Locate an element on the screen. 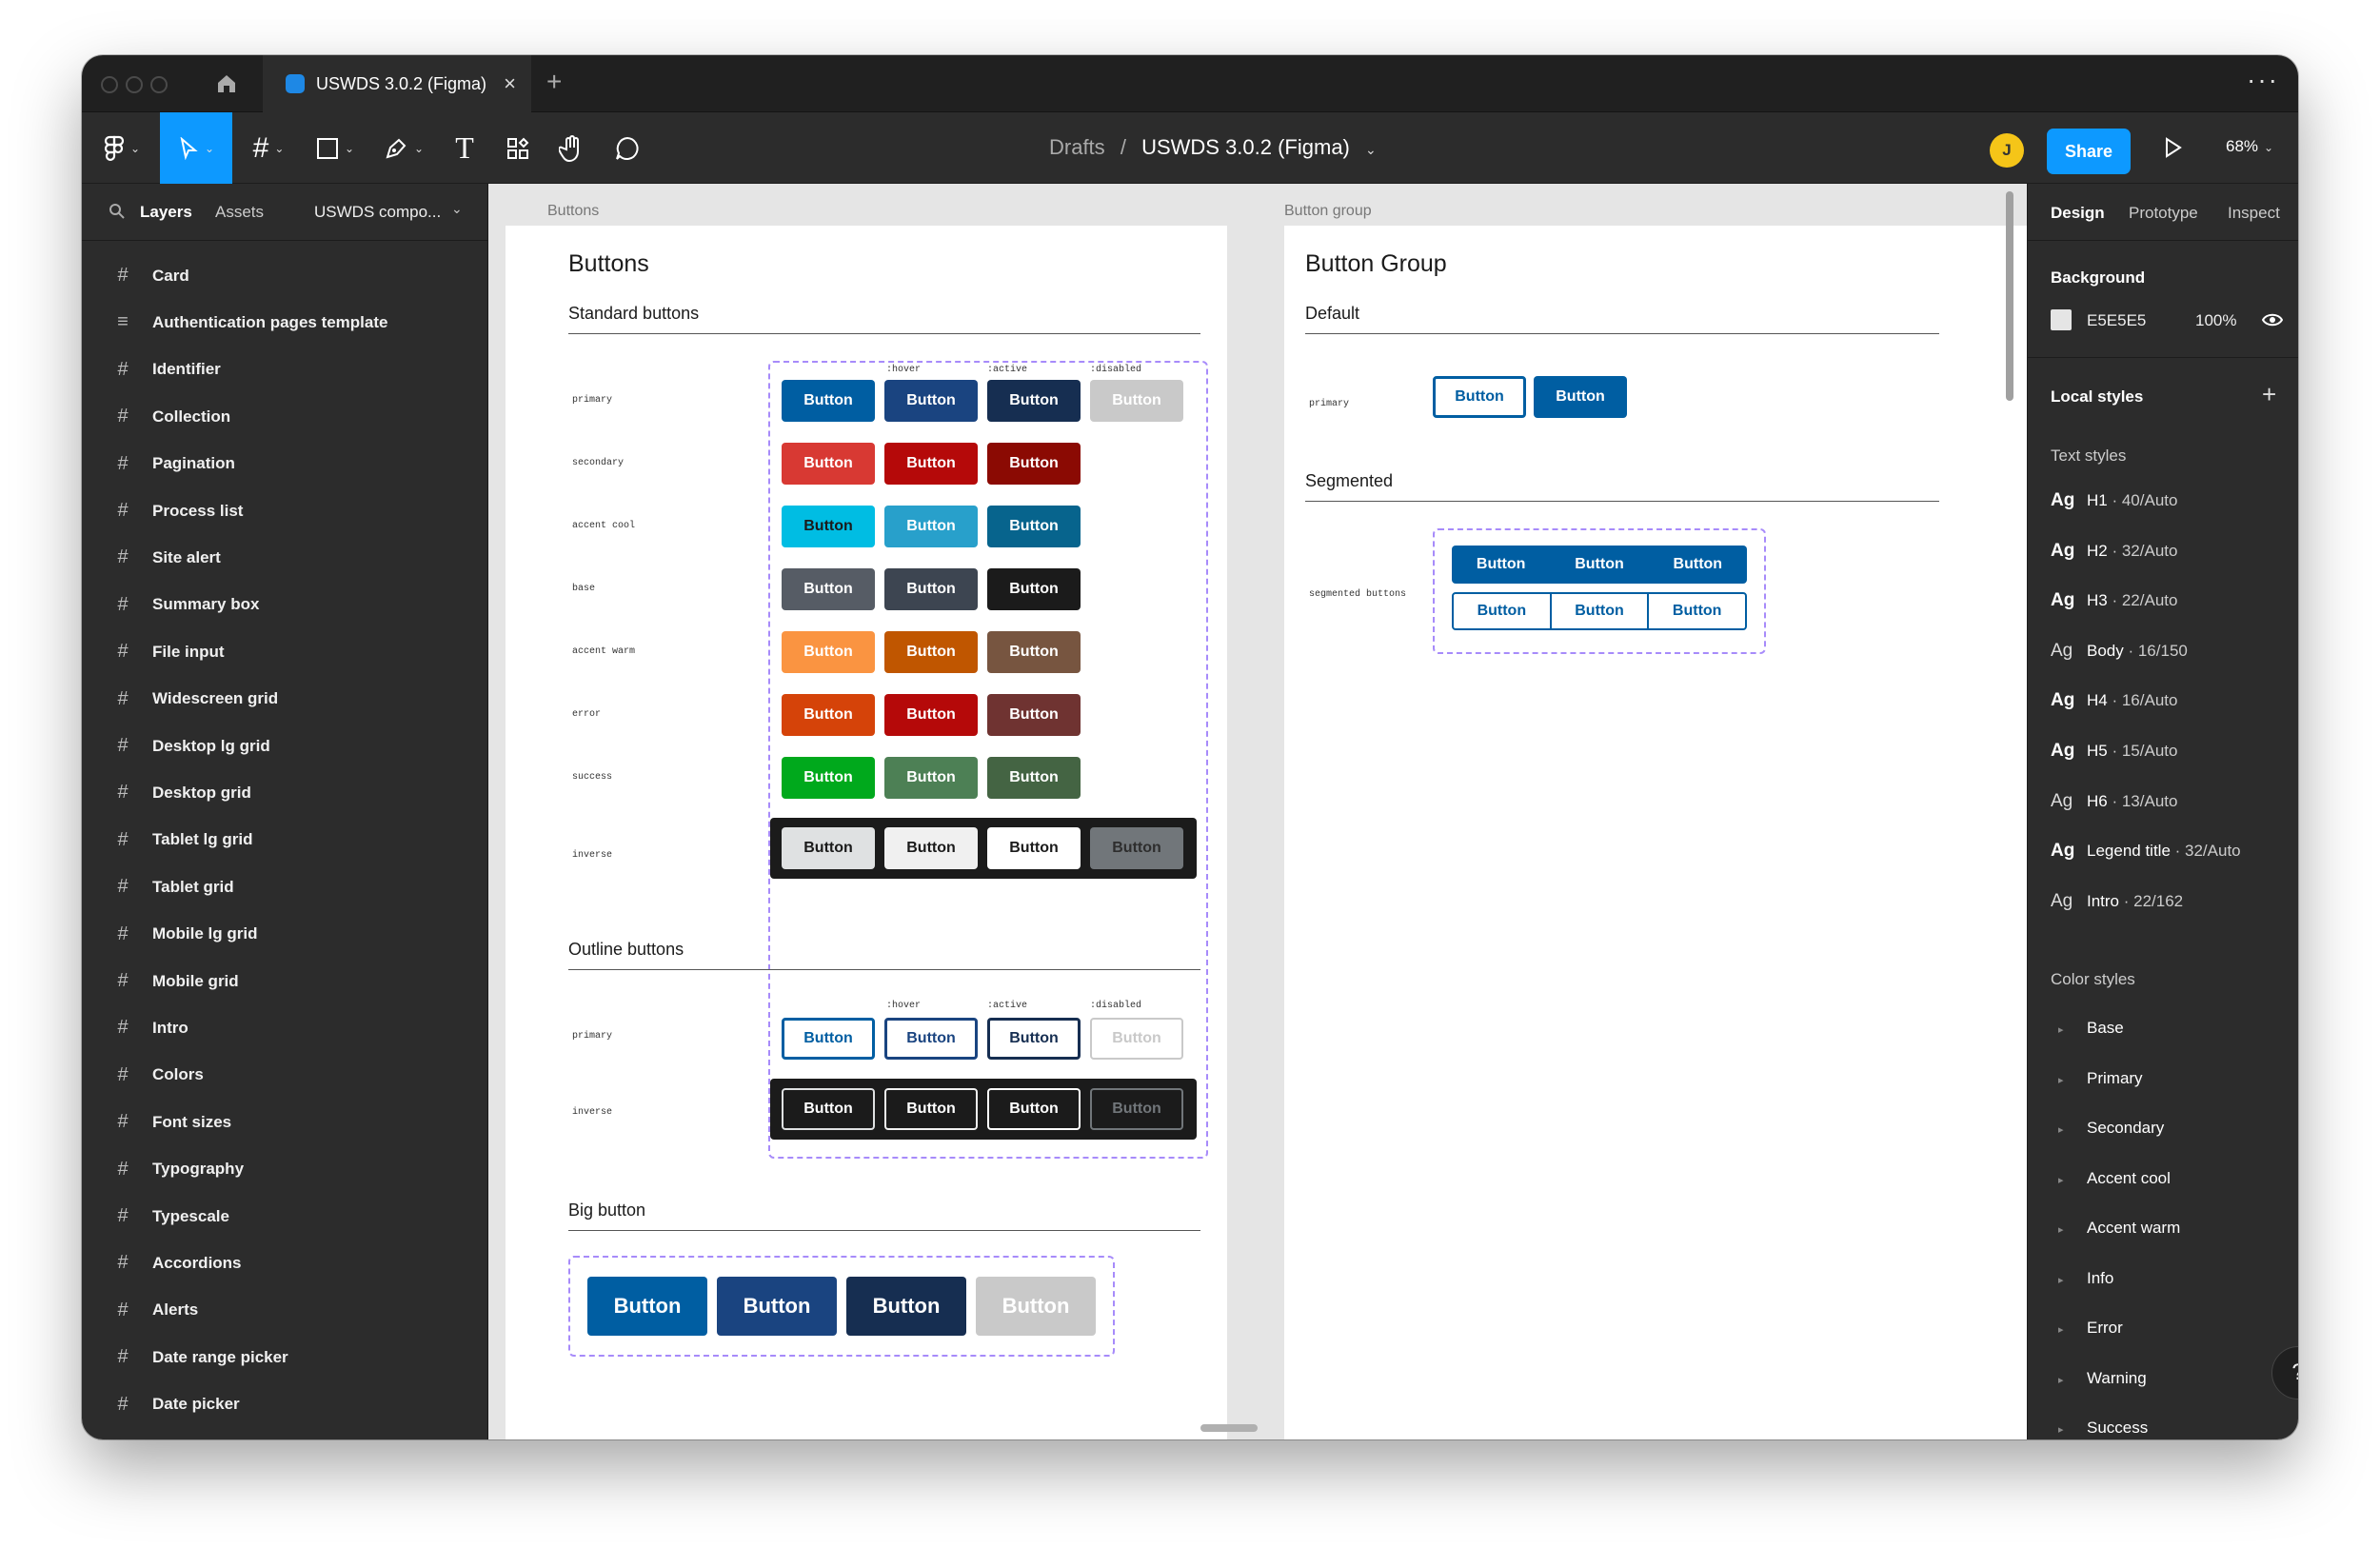  breadcrumb-root: Drafts is located at coordinates (1077, 147).